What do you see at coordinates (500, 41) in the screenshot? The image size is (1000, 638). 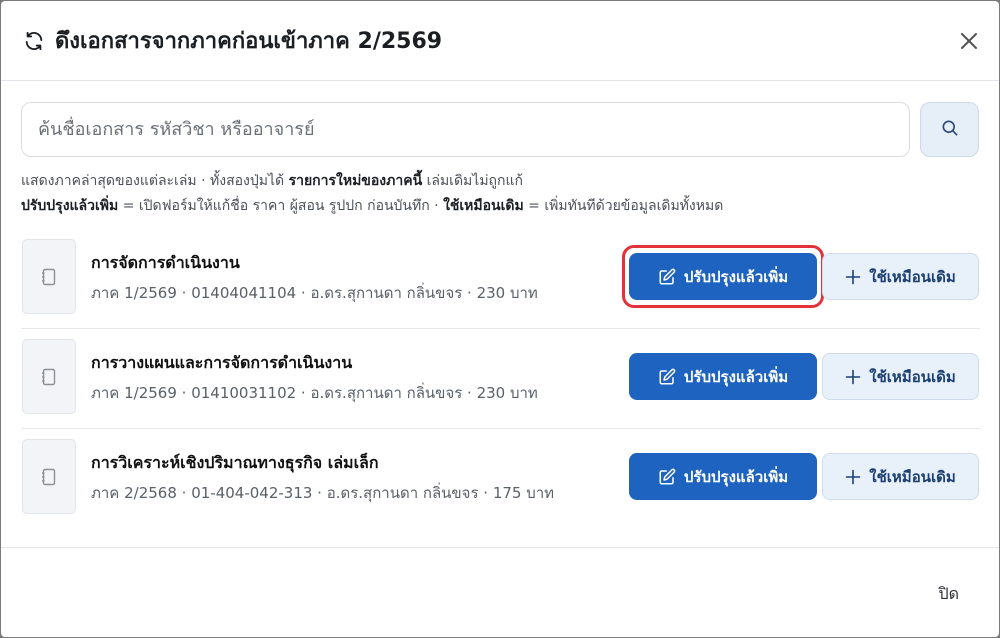 I see `dialog-header: ดึงเอกสารจากภาคก่อนเข้าภาค 2/2569` at bounding box center [500, 41].